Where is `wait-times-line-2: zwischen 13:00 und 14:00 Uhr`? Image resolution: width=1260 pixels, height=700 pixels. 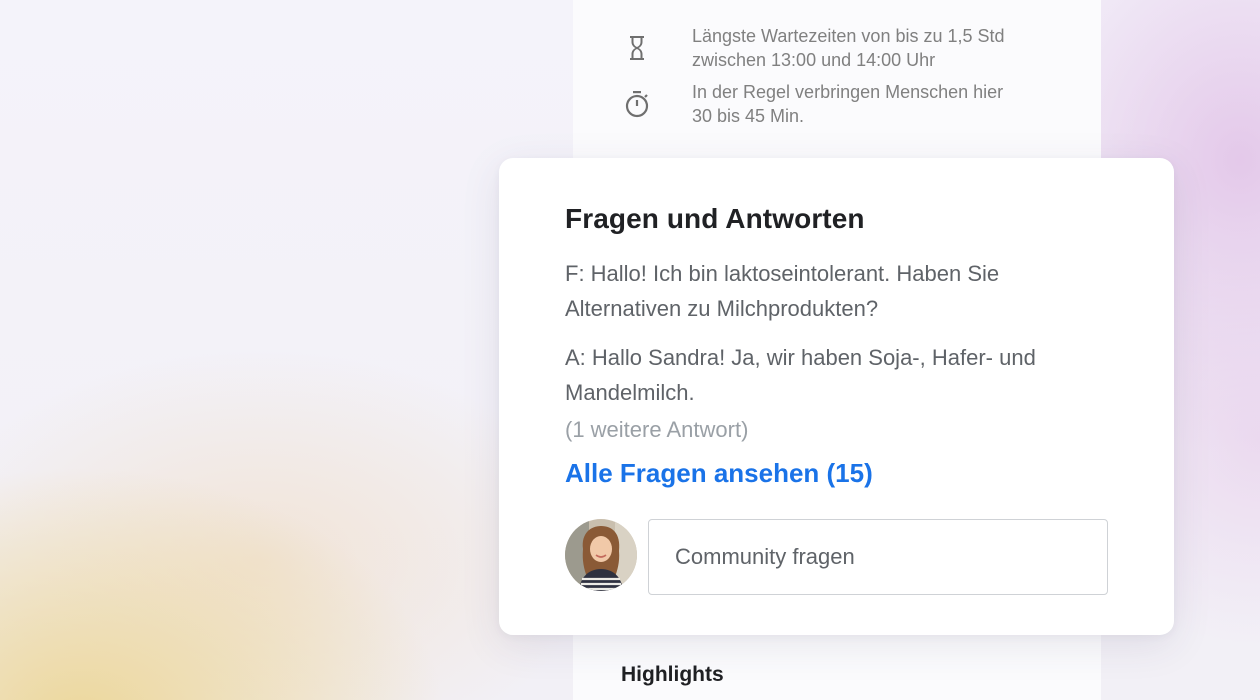 wait-times-line-2: zwischen 13:00 und 14:00 Uhr is located at coordinates (814, 60).